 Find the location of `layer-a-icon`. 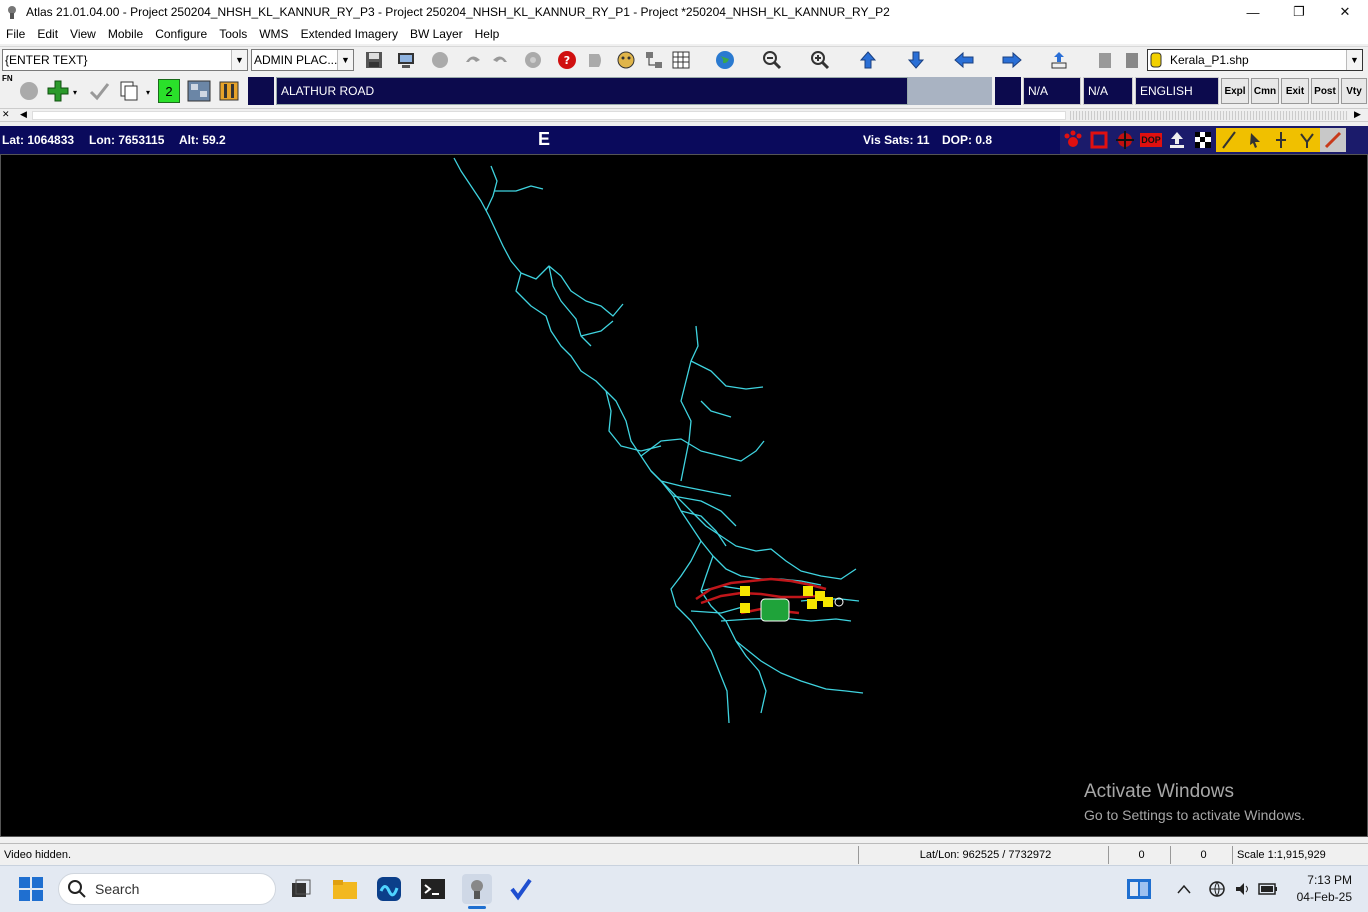

layer-a-icon is located at coordinates (1105, 60).